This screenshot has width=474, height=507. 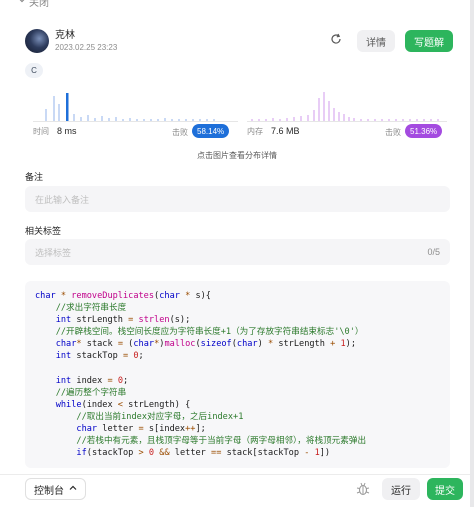 What do you see at coordinates (86, 47) in the screenshot?
I see `submission-time: 2023.02.25 23:23` at bounding box center [86, 47].